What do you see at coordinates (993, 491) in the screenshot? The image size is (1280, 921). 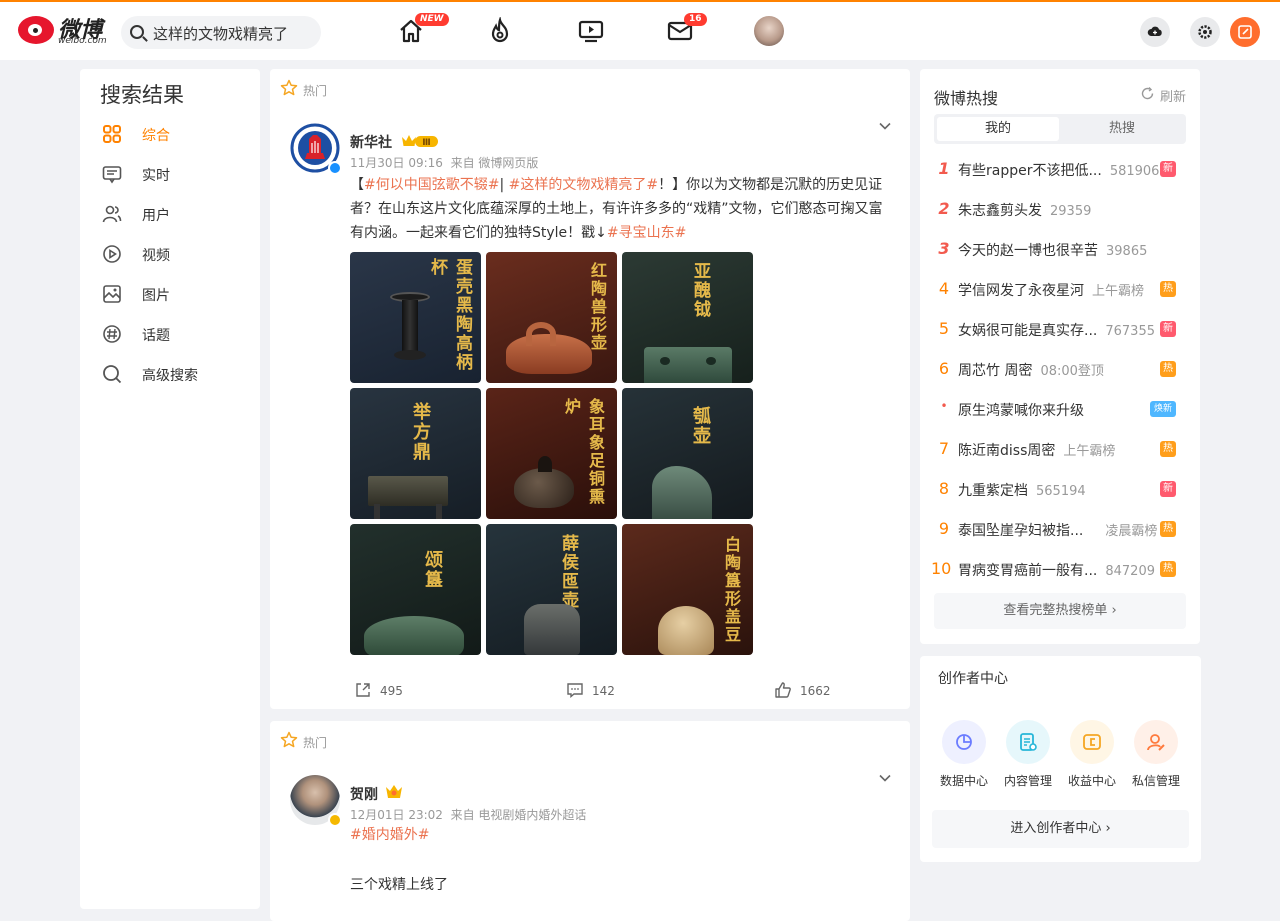 I see `hot-item-text: 九重紫定档` at bounding box center [993, 491].